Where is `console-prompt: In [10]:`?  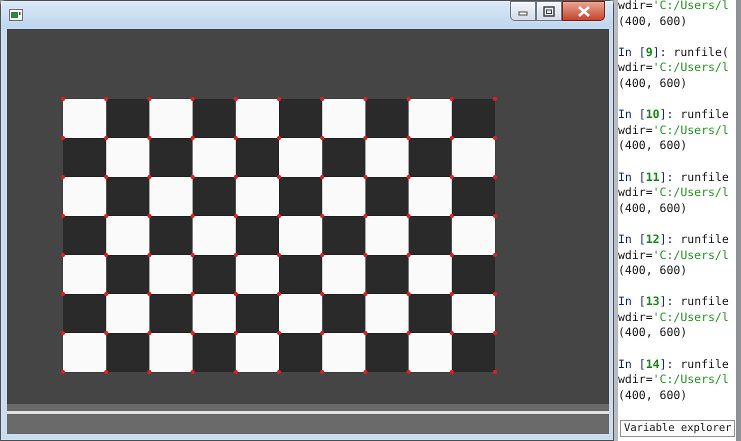 console-prompt: In [10]: is located at coordinates (646, 114).